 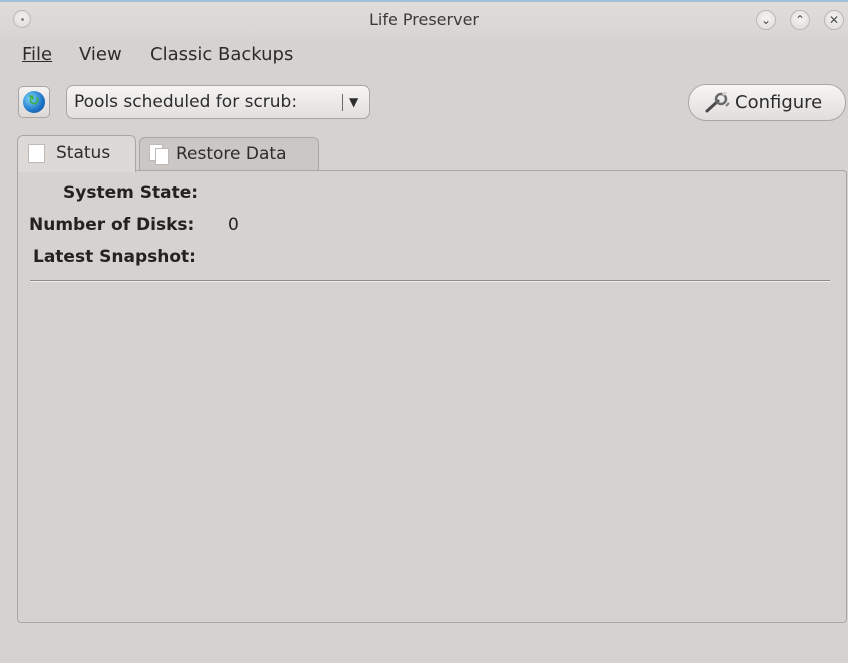 I want to click on close-icon: ✕, so click(x=834, y=20).